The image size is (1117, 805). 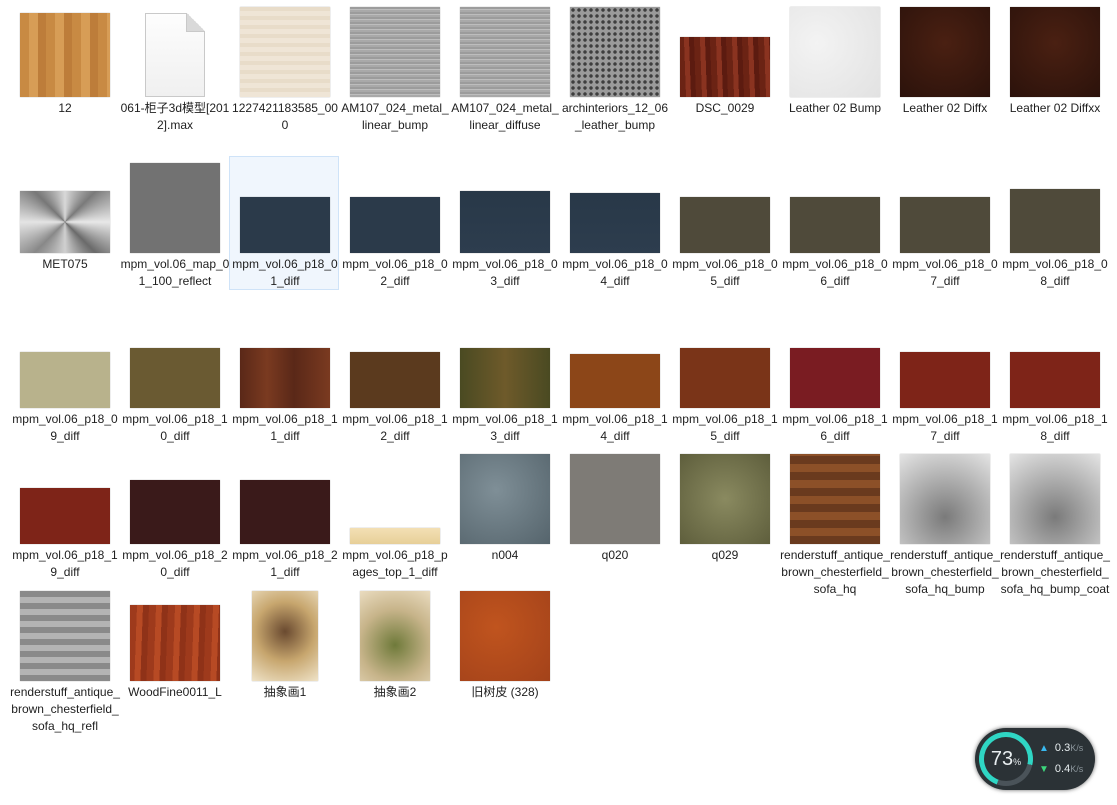 What do you see at coordinates (284, 659) in the screenshot?
I see `file-item: 抽象画1` at bounding box center [284, 659].